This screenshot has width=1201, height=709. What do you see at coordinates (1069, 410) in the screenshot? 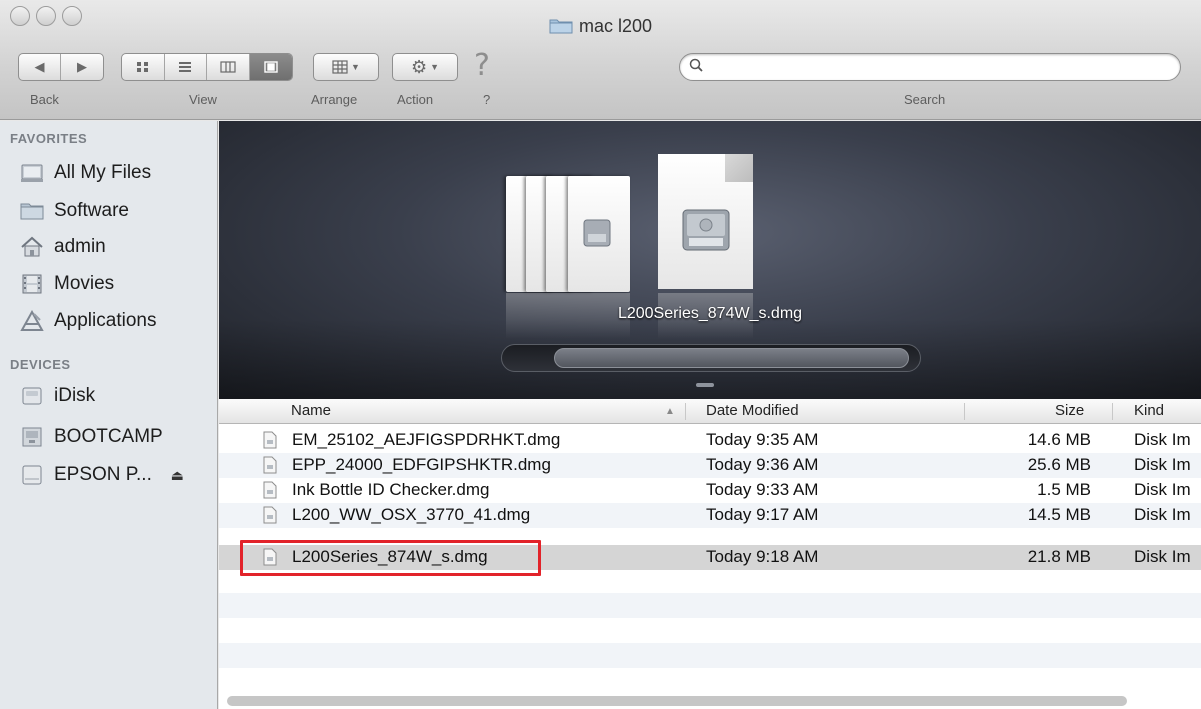
I see `column-header-size: Size` at bounding box center [1069, 410].